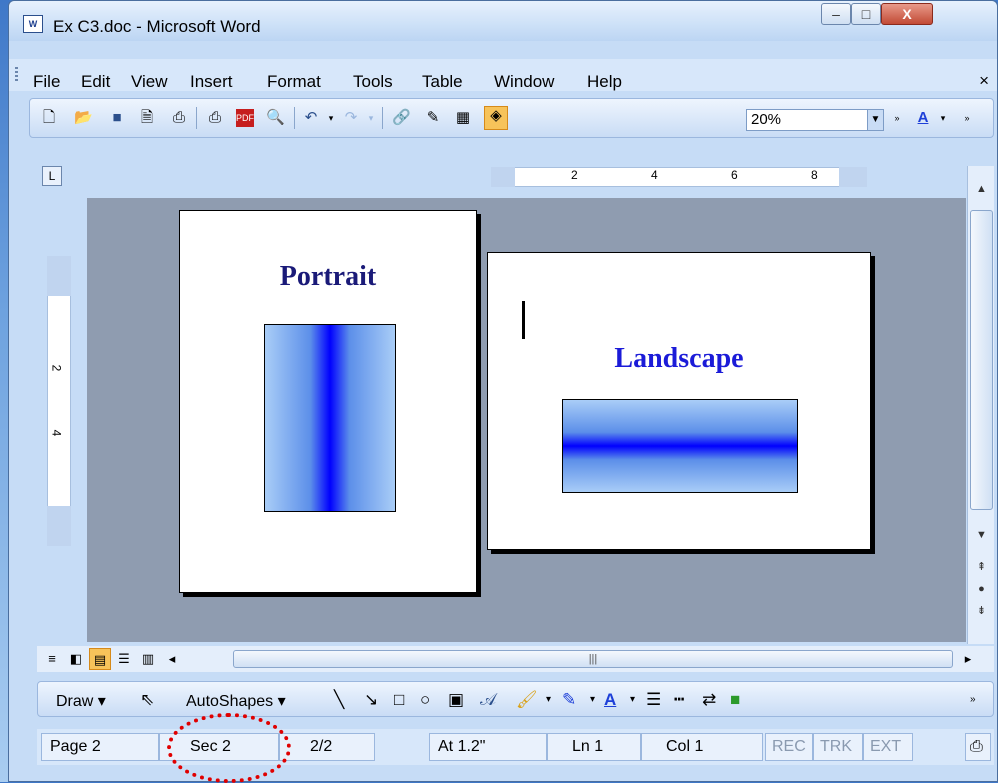  What do you see at coordinates (339, 700) in the screenshot?
I see `line-icon: ╲` at bounding box center [339, 700].